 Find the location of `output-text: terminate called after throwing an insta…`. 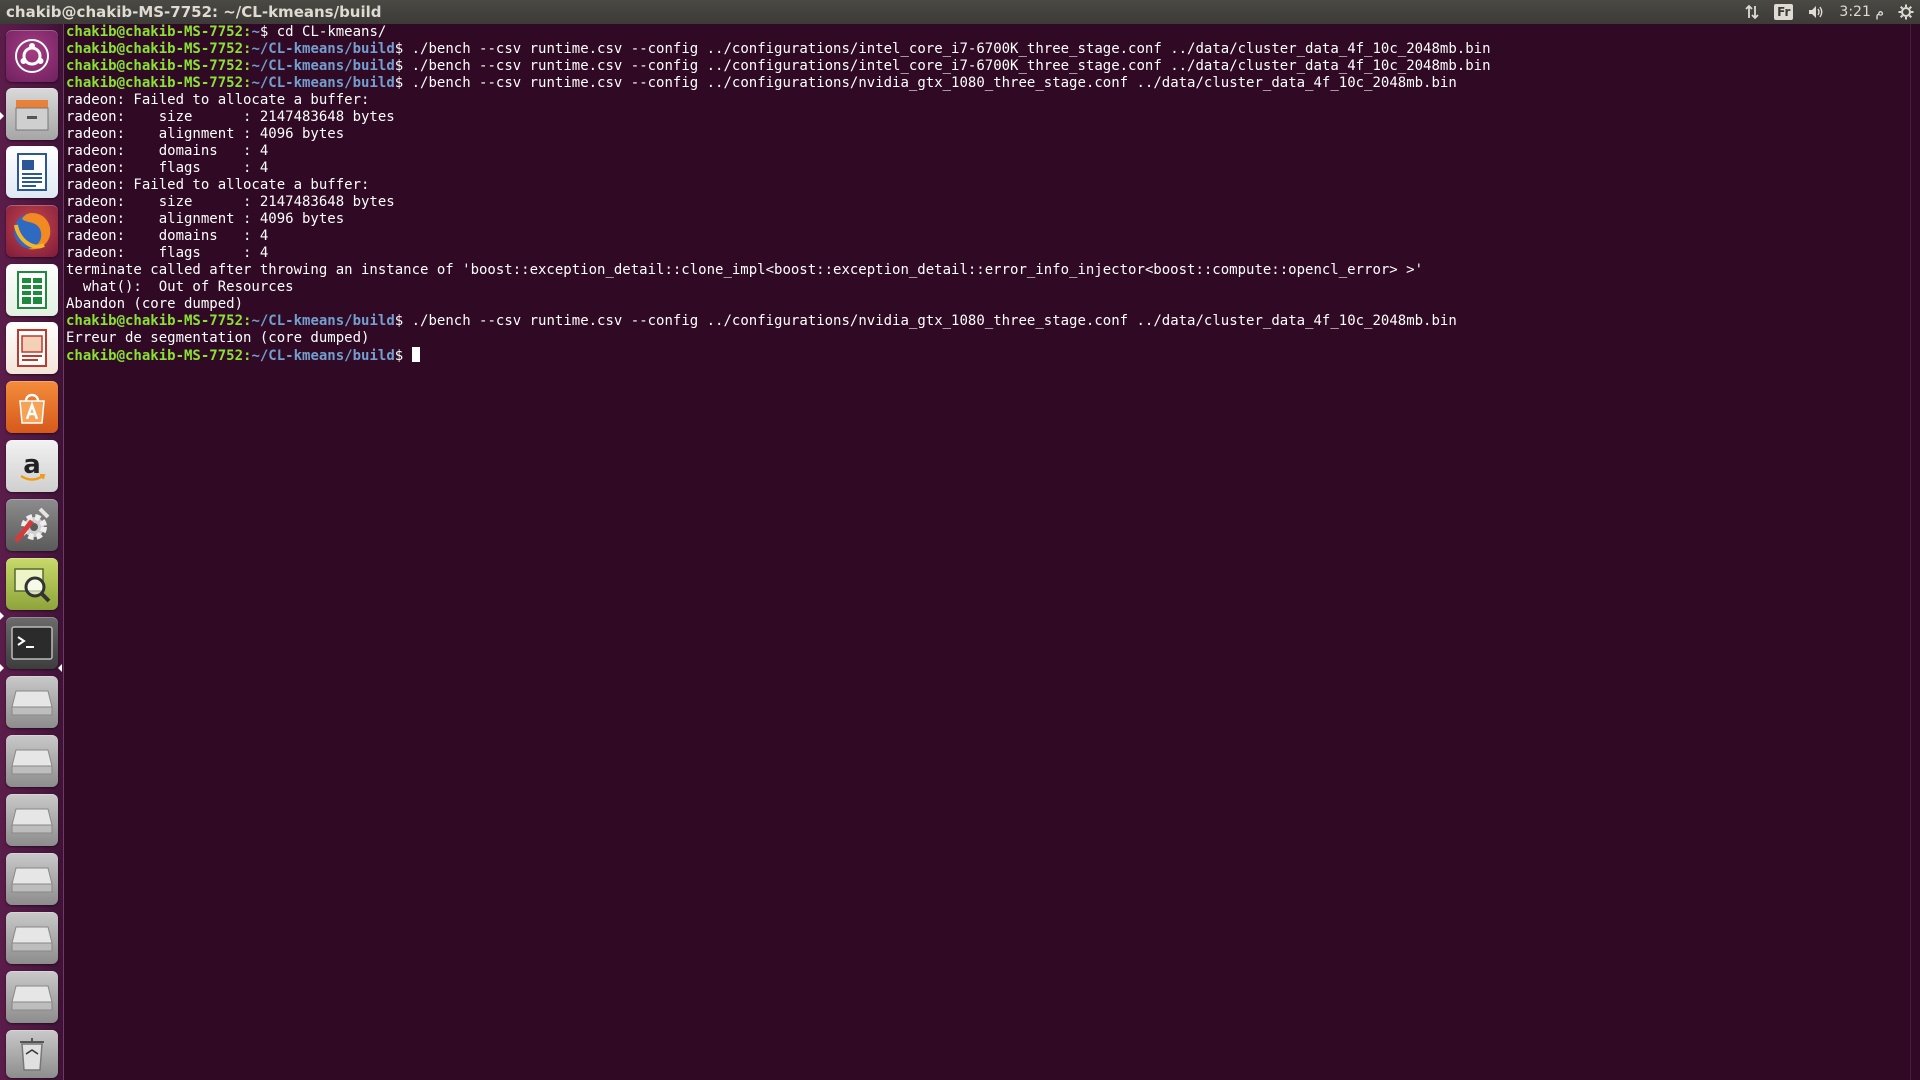

output-text: terminate called after throwing an insta… is located at coordinates (745, 270).